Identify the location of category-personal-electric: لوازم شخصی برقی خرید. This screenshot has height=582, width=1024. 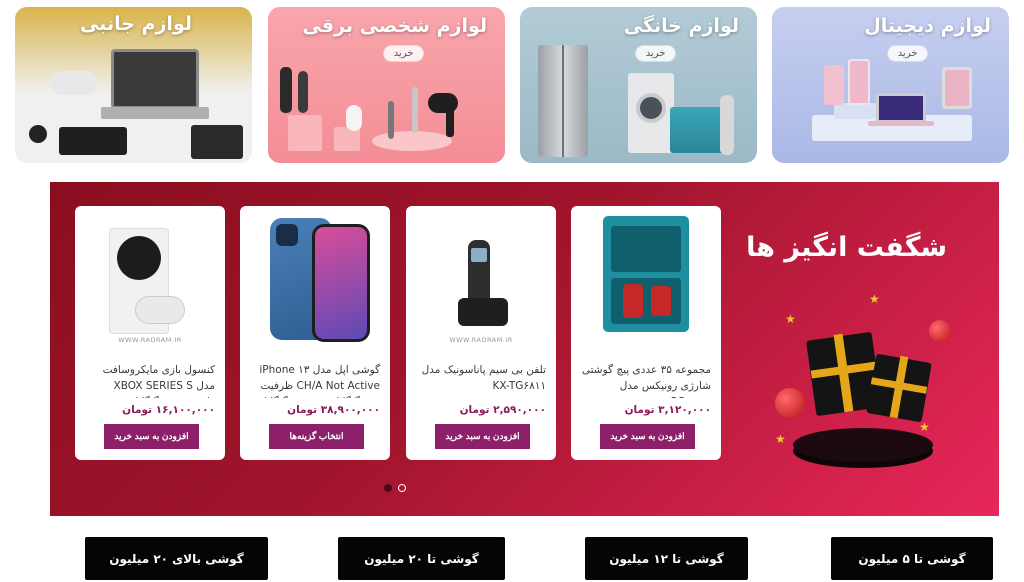
(386, 85).